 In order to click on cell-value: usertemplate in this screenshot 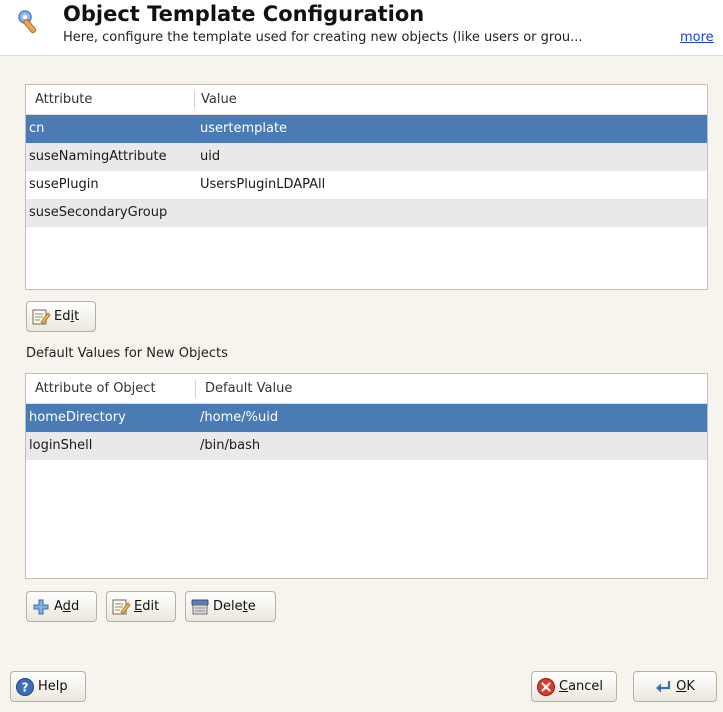, I will do `click(244, 128)`.